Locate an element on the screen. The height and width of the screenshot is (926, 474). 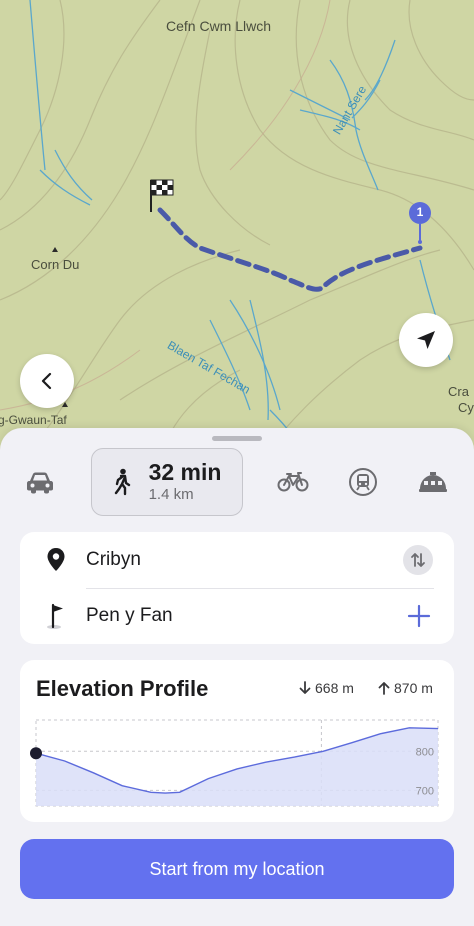
mode-walk-button: 32 min 1.4 km is located at coordinates (167, 482).